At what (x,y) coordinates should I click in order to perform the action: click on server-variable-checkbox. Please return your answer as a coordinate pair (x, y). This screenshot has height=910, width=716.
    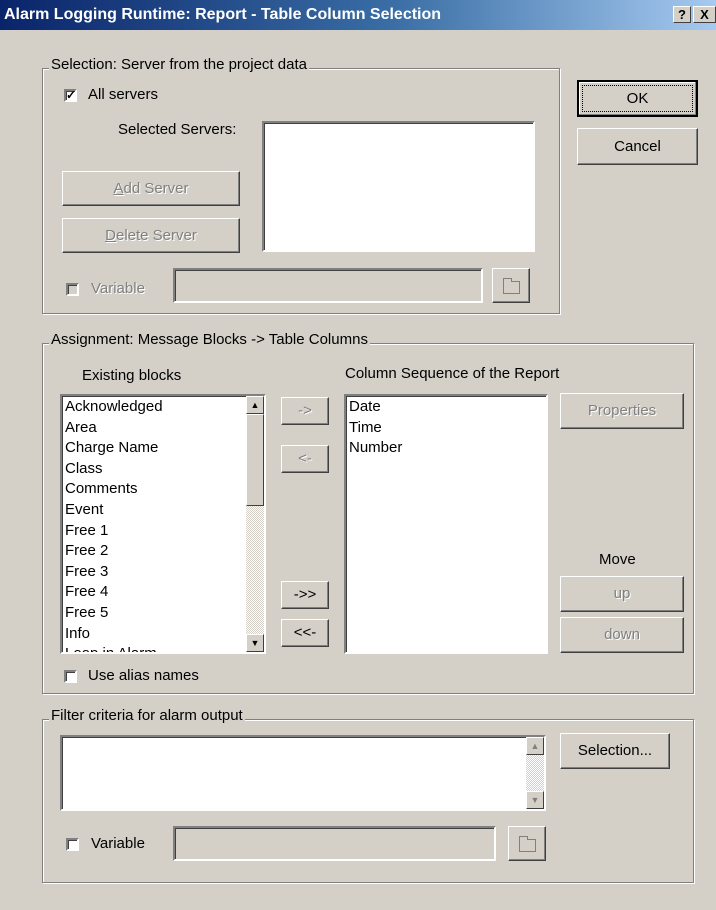
    Looking at the image, I should click on (72, 289).